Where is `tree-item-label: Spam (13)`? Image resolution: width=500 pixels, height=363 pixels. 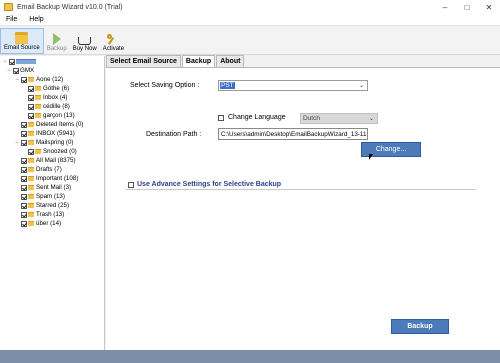 tree-item-label: Spam (13) is located at coordinates (50, 196).